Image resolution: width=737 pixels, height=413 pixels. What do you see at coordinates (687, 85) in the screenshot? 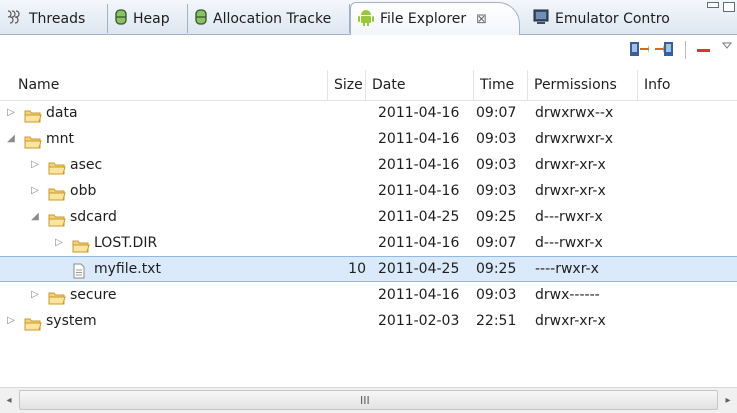
I see `column-header-info: Info` at bounding box center [687, 85].